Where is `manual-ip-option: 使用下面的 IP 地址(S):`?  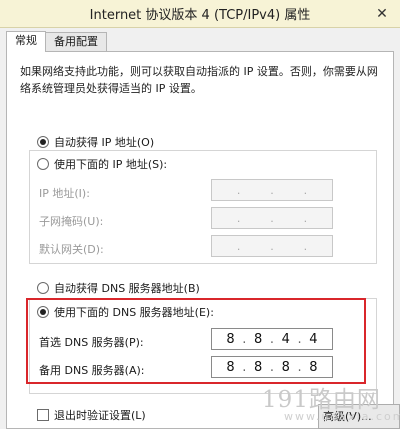 manual-ip-option: 使用下面的 IP 地址(S): is located at coordinates (104, 164).